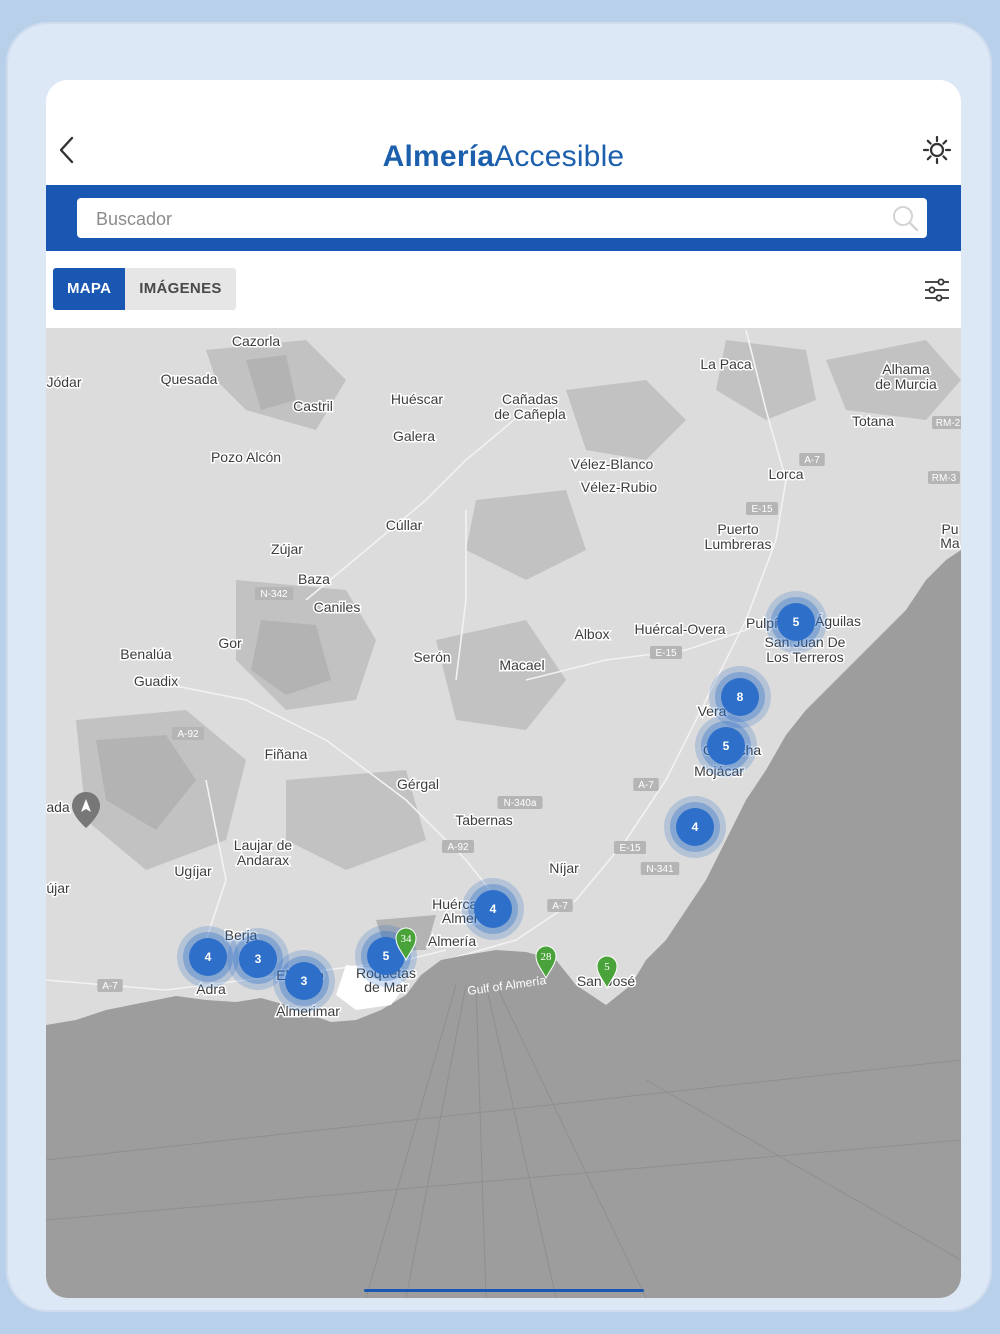  What do you see at coordinates (146, 654) in the screenshot?
I see `place-label: Benalúa` at bounding box center [146, 654].